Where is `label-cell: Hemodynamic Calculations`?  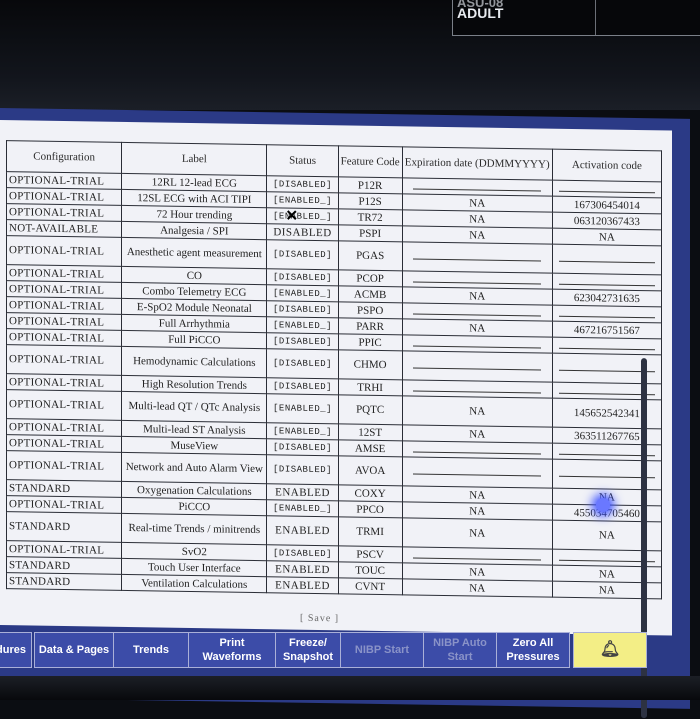
label-cell: Hemodynamic Calculations is located at coordinates (194, 362).